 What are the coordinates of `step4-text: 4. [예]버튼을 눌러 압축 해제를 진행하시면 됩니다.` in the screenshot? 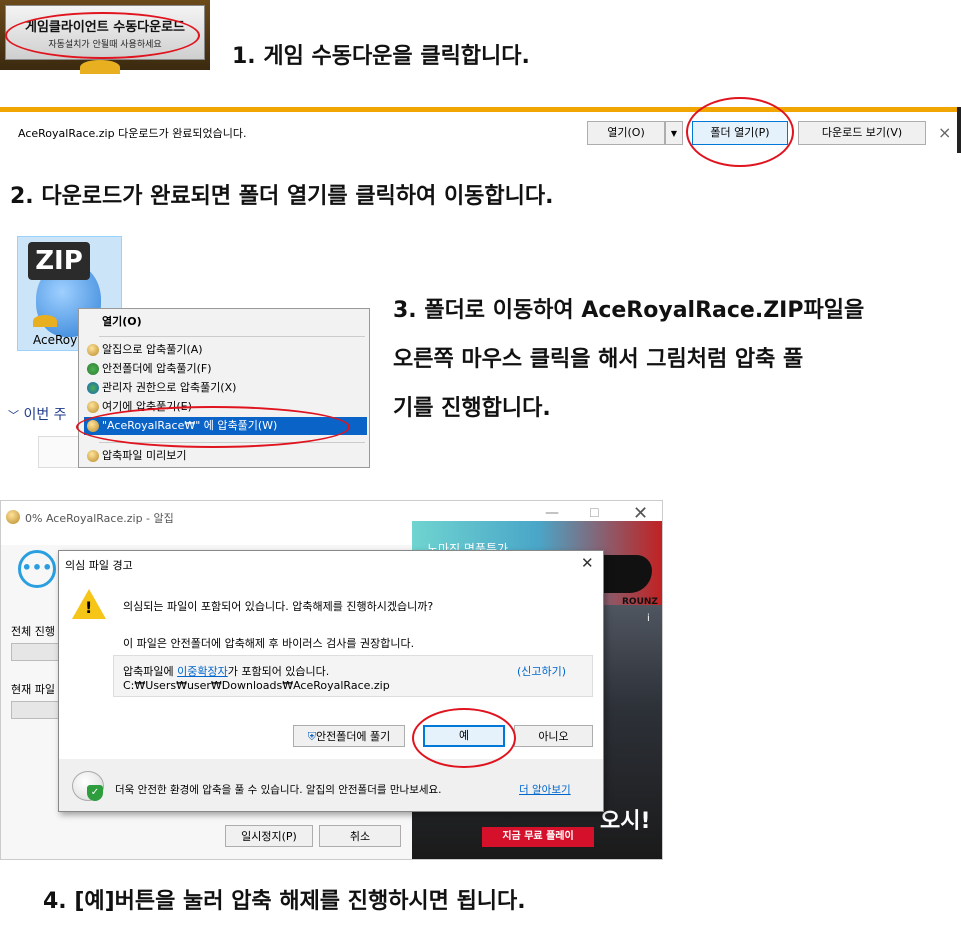 It's located at (284, 901).